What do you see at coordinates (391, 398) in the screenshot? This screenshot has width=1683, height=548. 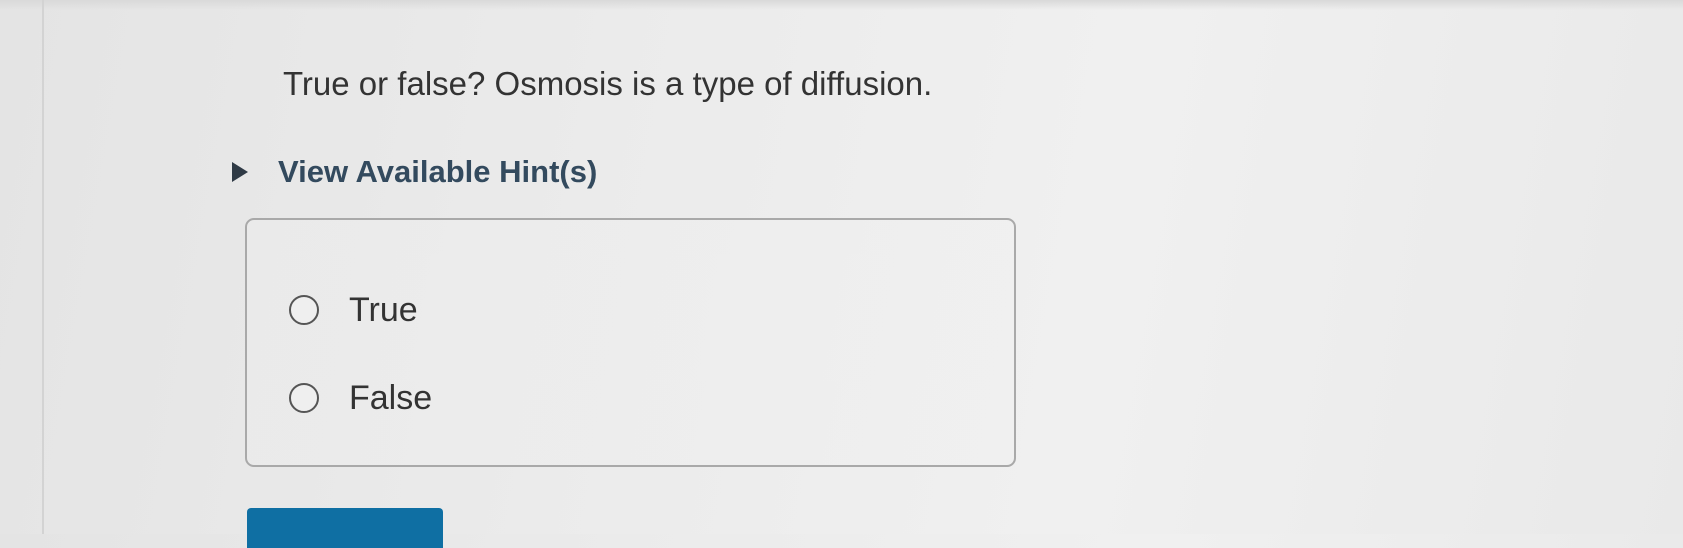 I see `option-false-label: False` at bounding box center [391, 398].